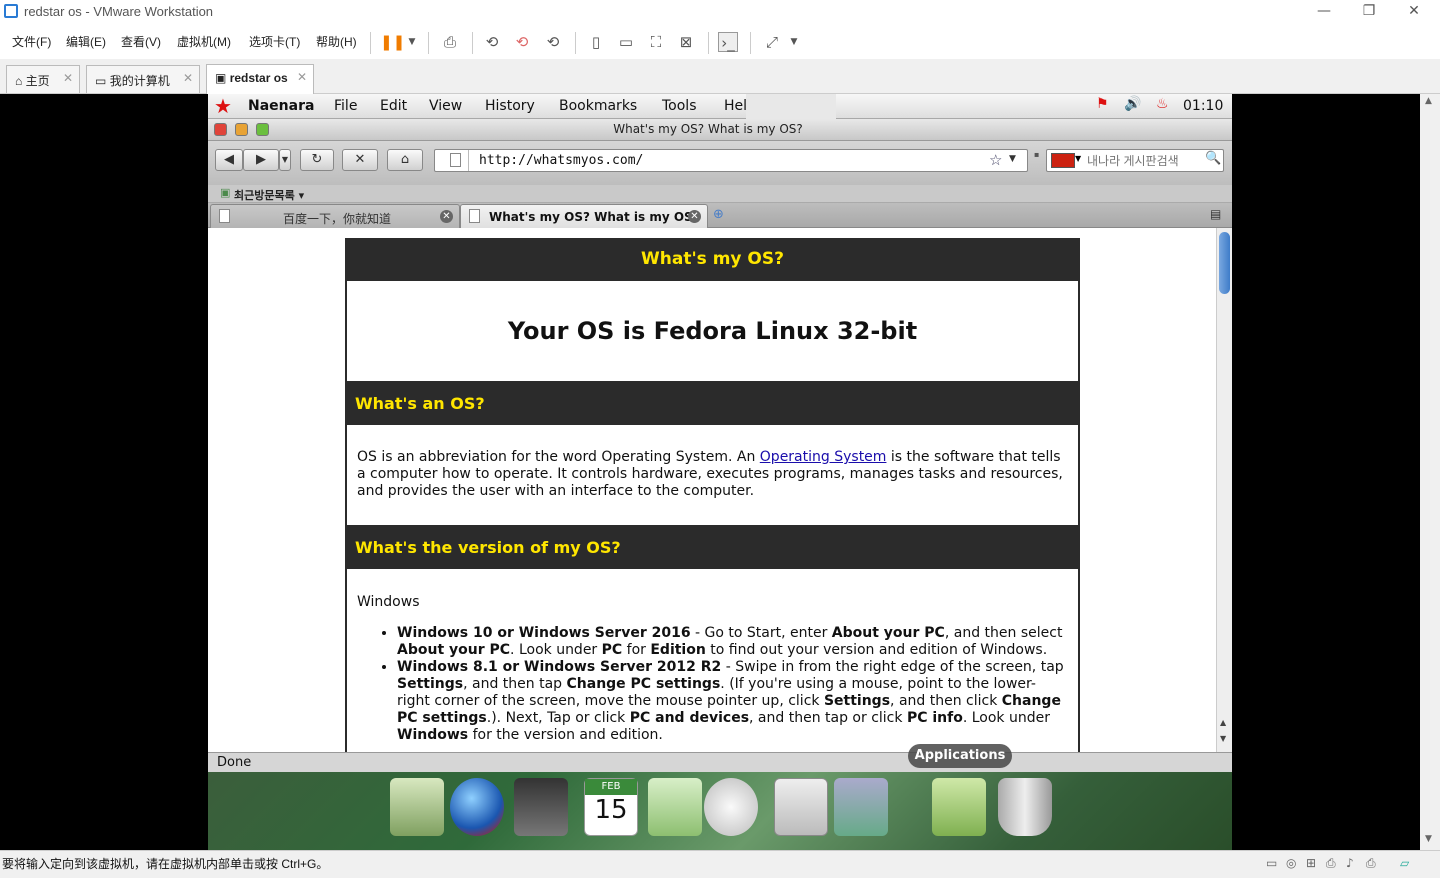  I want to click on vmware-tab-bar: ⌂ 主页 ✕ ▭ 我的计算机 ✕ ▣ redstar os ✕, so click(720, 76).